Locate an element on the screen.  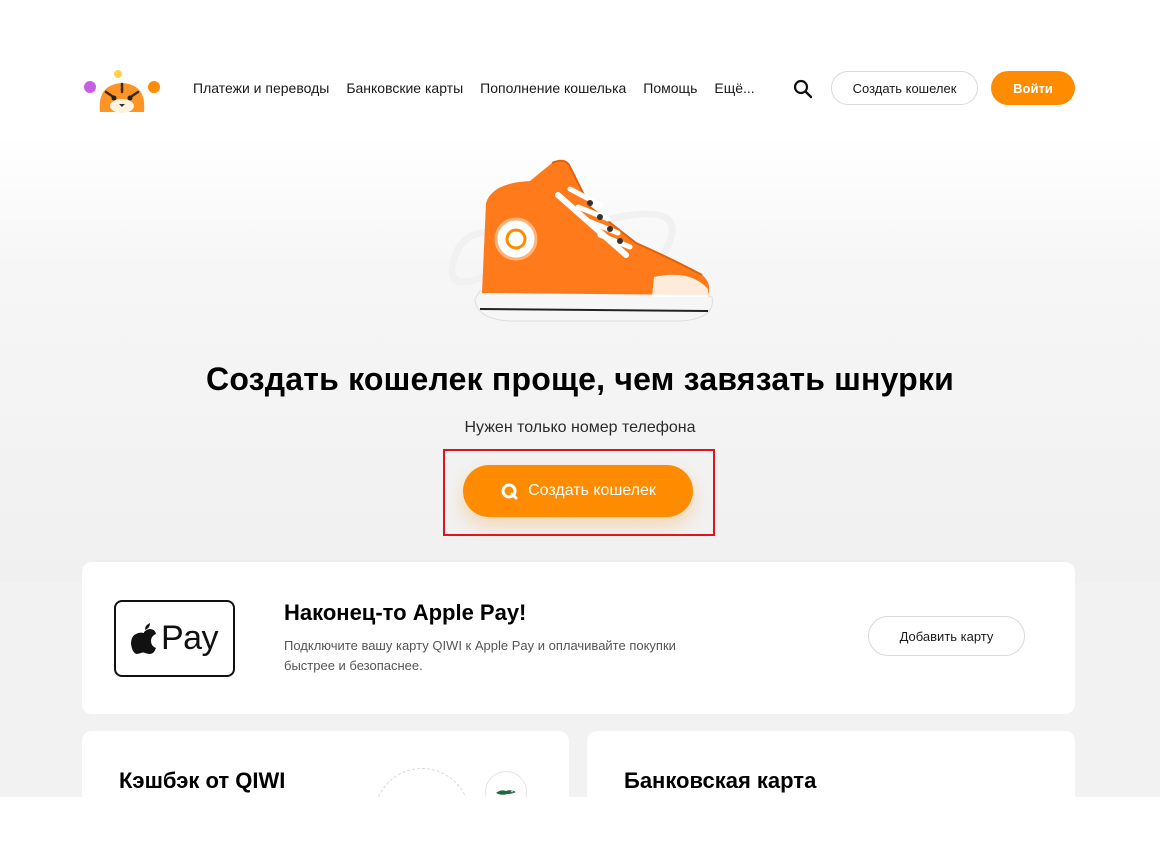
qiwi-tiger-logo is located at coordinates (122, 92).